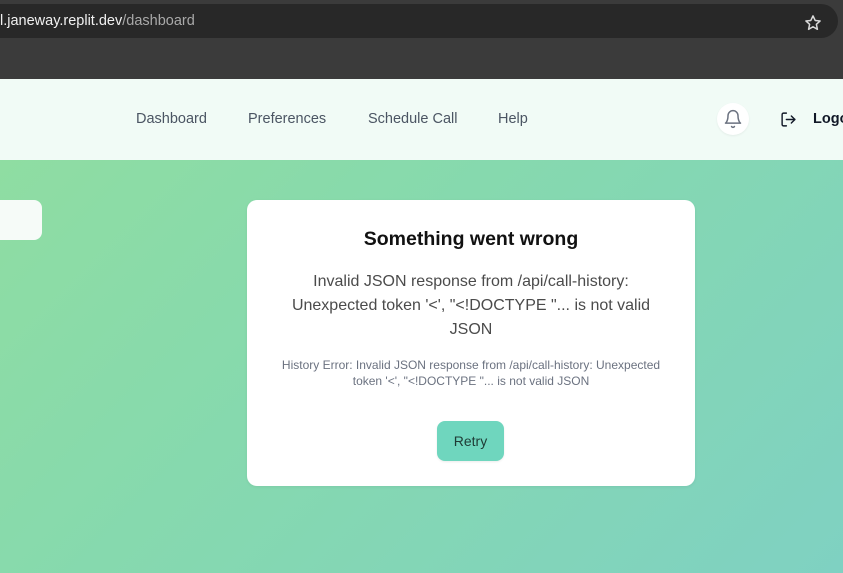 This screenshot has width=843, height=573. I want to click on browser-chrome: l.janeway.replit.dev/dashboard, so click(421, 39).